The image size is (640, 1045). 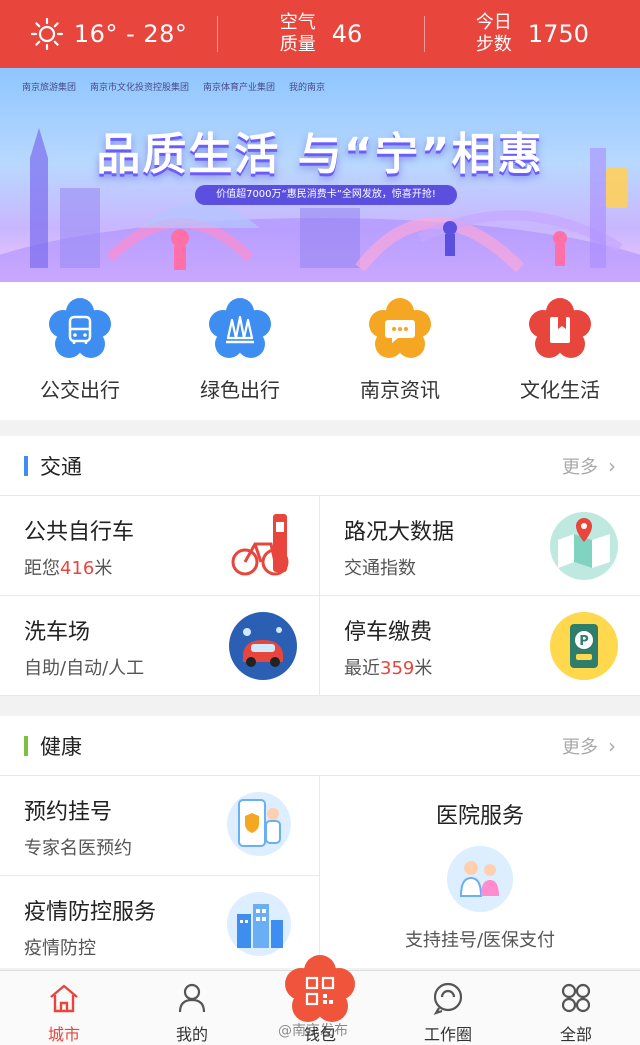 I want to click on quick-item-label: 绿色出行, so click(x=240, y=390).